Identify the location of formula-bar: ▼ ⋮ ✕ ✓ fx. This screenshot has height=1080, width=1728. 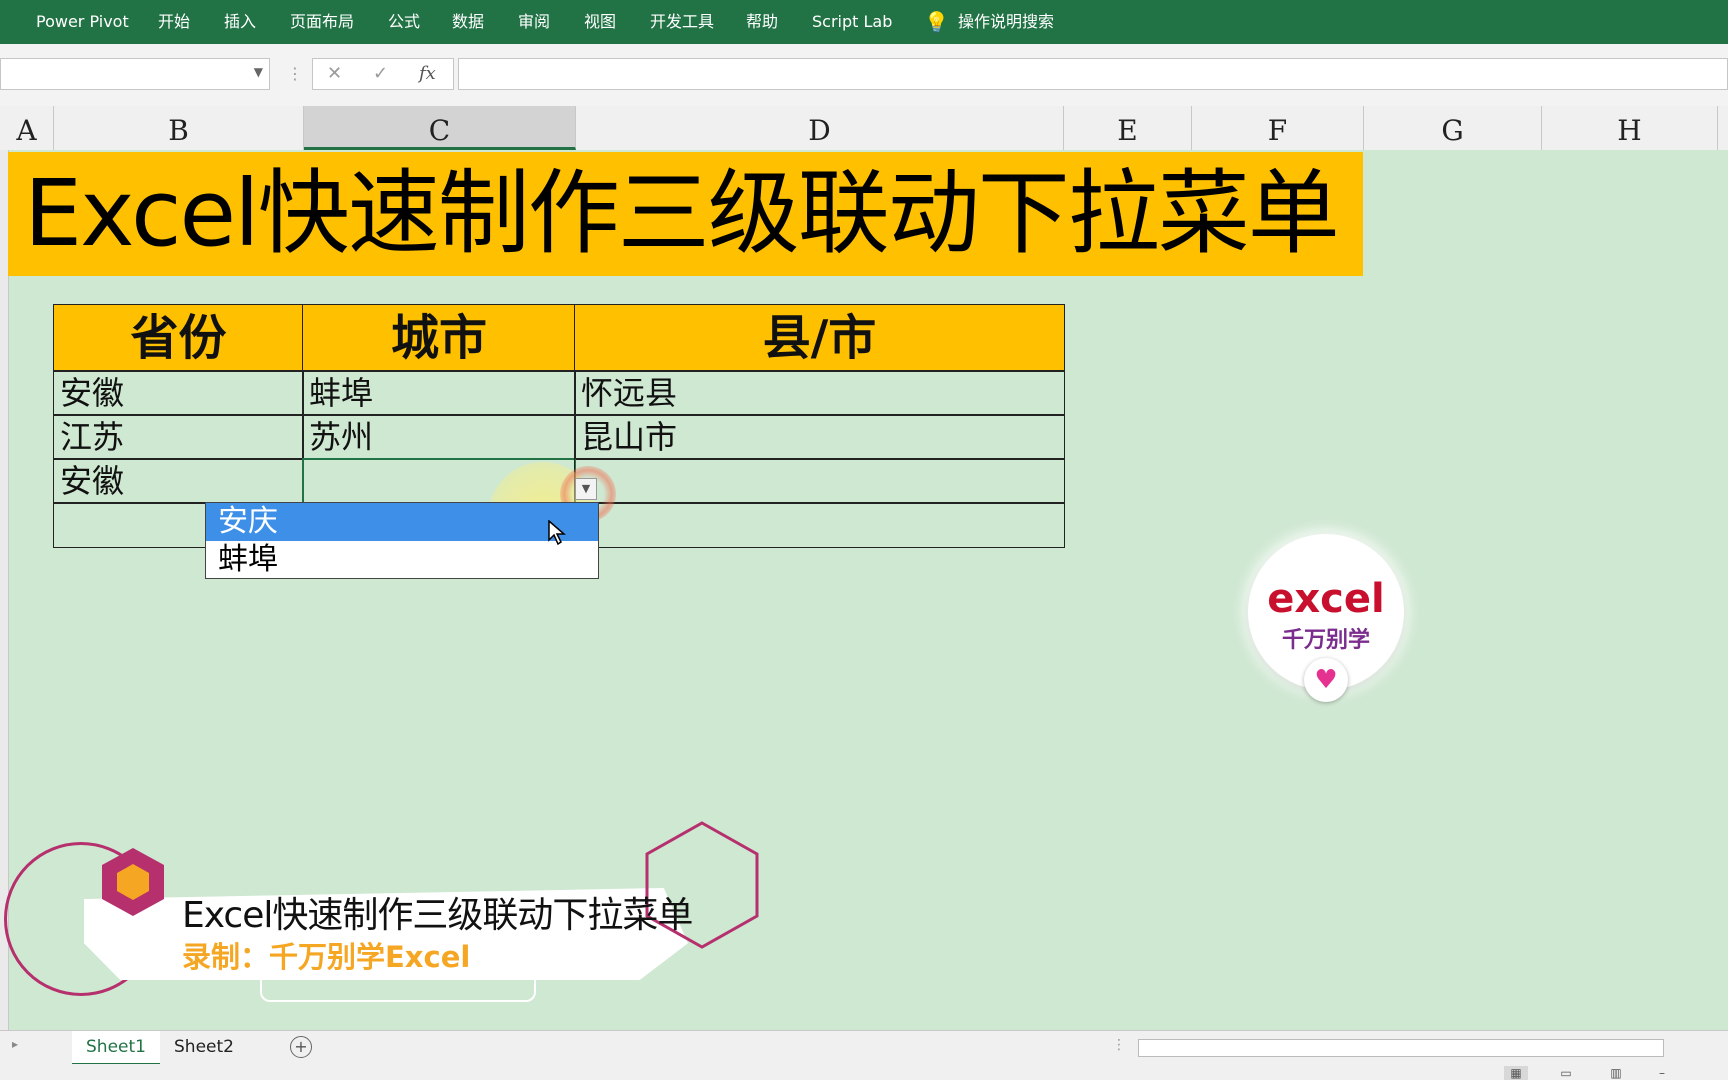
(864, 75).